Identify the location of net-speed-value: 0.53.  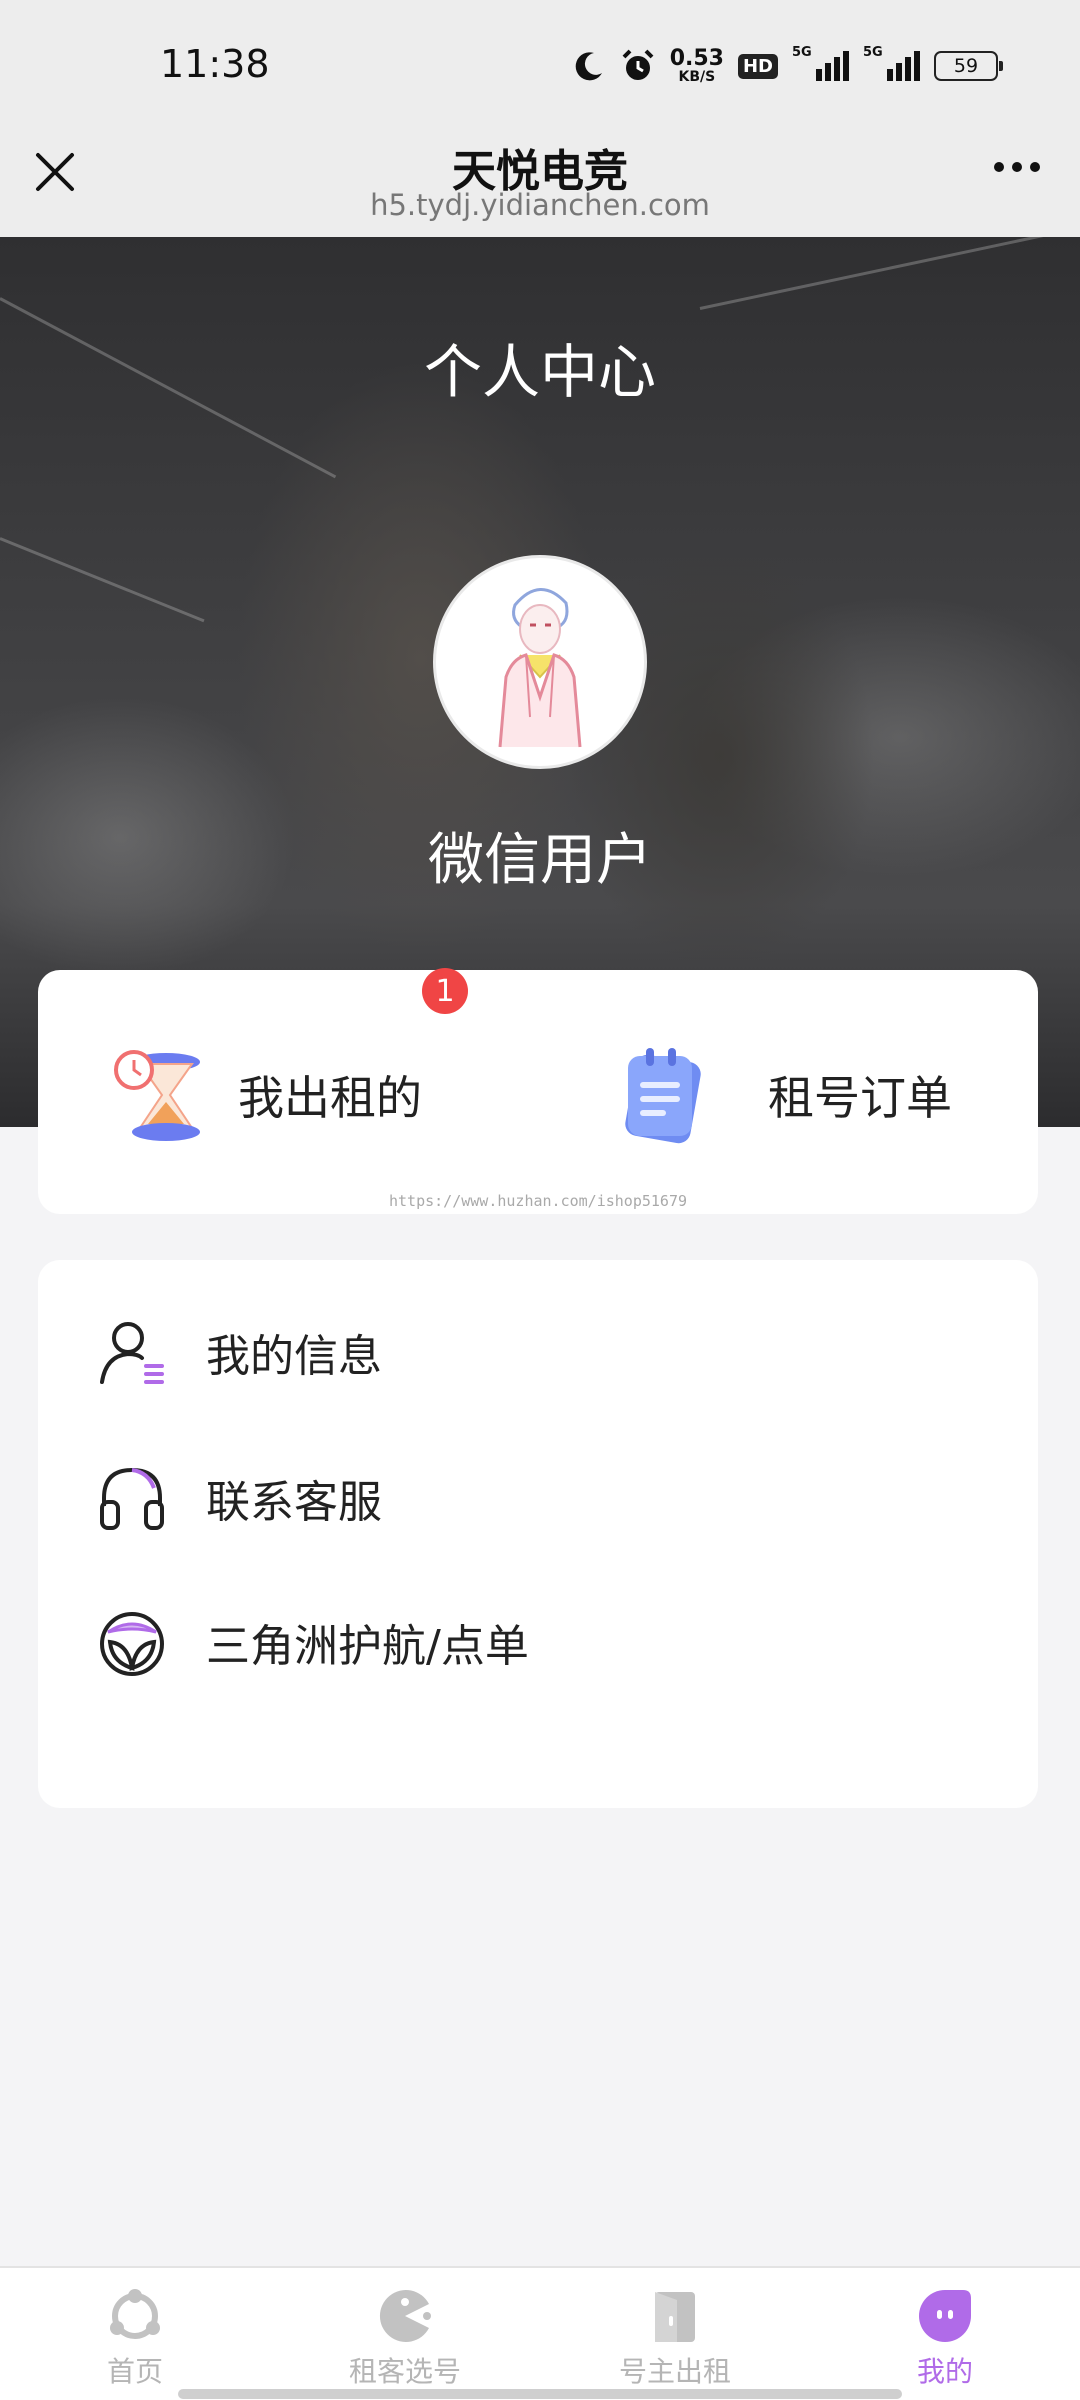
(696, 58).